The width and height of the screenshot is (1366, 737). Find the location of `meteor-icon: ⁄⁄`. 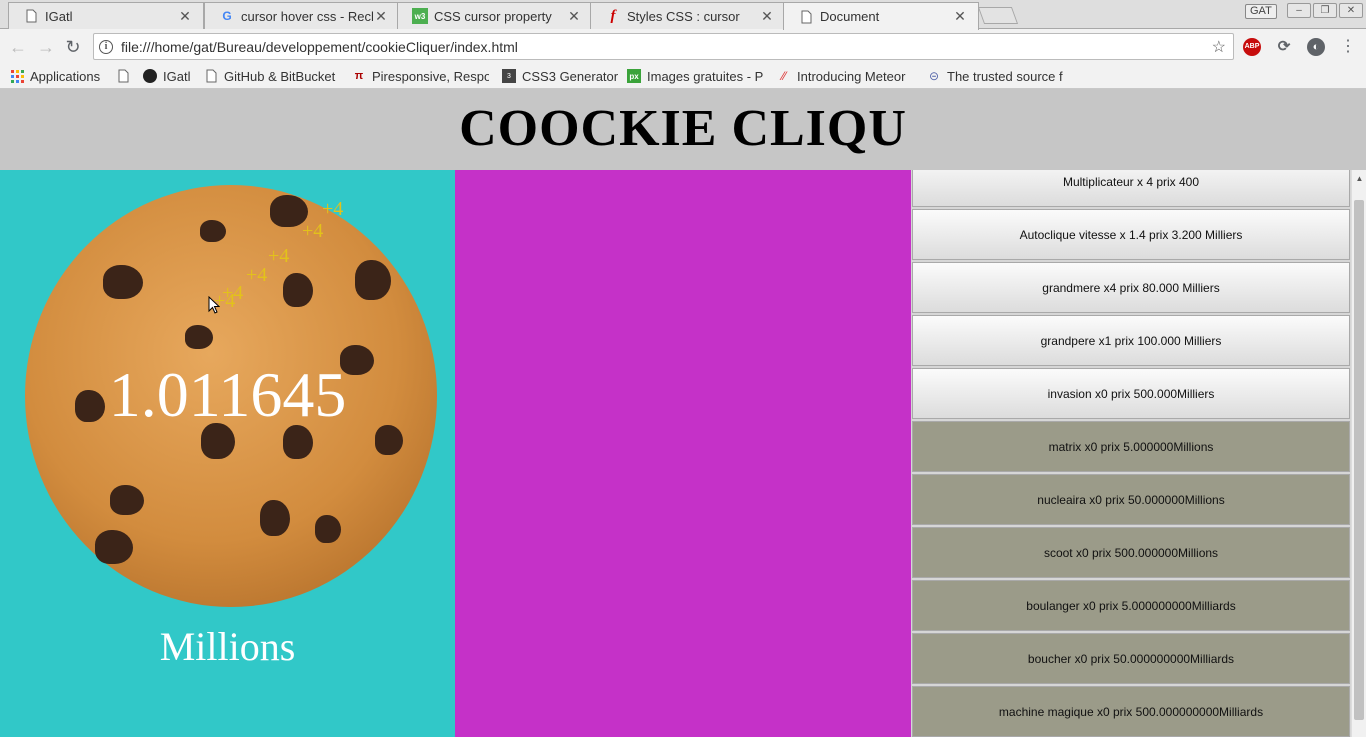

meteor-icon: ⁄⁄ is located at coordinates (783, 76).